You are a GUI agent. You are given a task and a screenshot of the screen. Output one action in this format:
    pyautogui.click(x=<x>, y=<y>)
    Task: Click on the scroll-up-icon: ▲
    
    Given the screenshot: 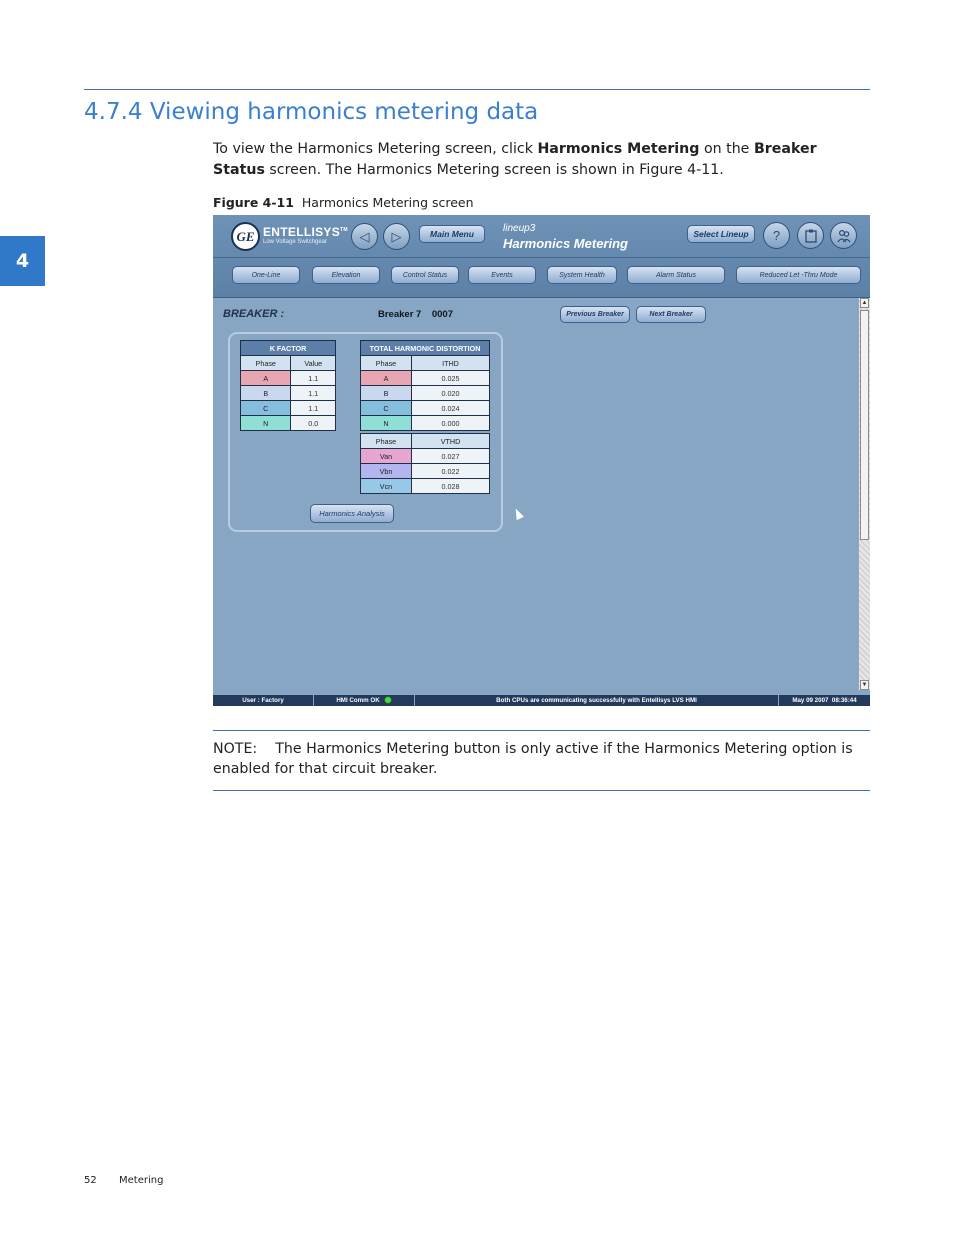 What is the action you would take?
    pyautogui.click(x=864, y=303)
    